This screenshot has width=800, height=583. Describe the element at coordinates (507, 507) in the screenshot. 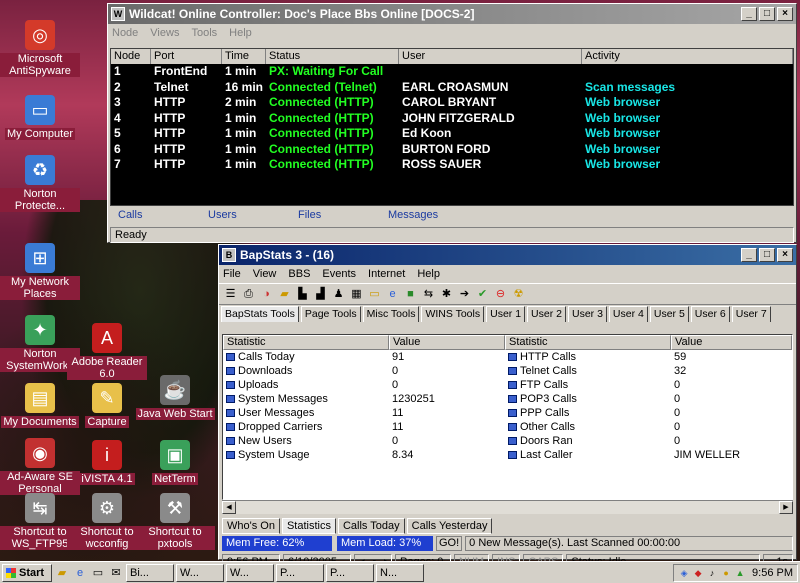

I see `horizontal-scrollbar: ◀ ▶` at that location.